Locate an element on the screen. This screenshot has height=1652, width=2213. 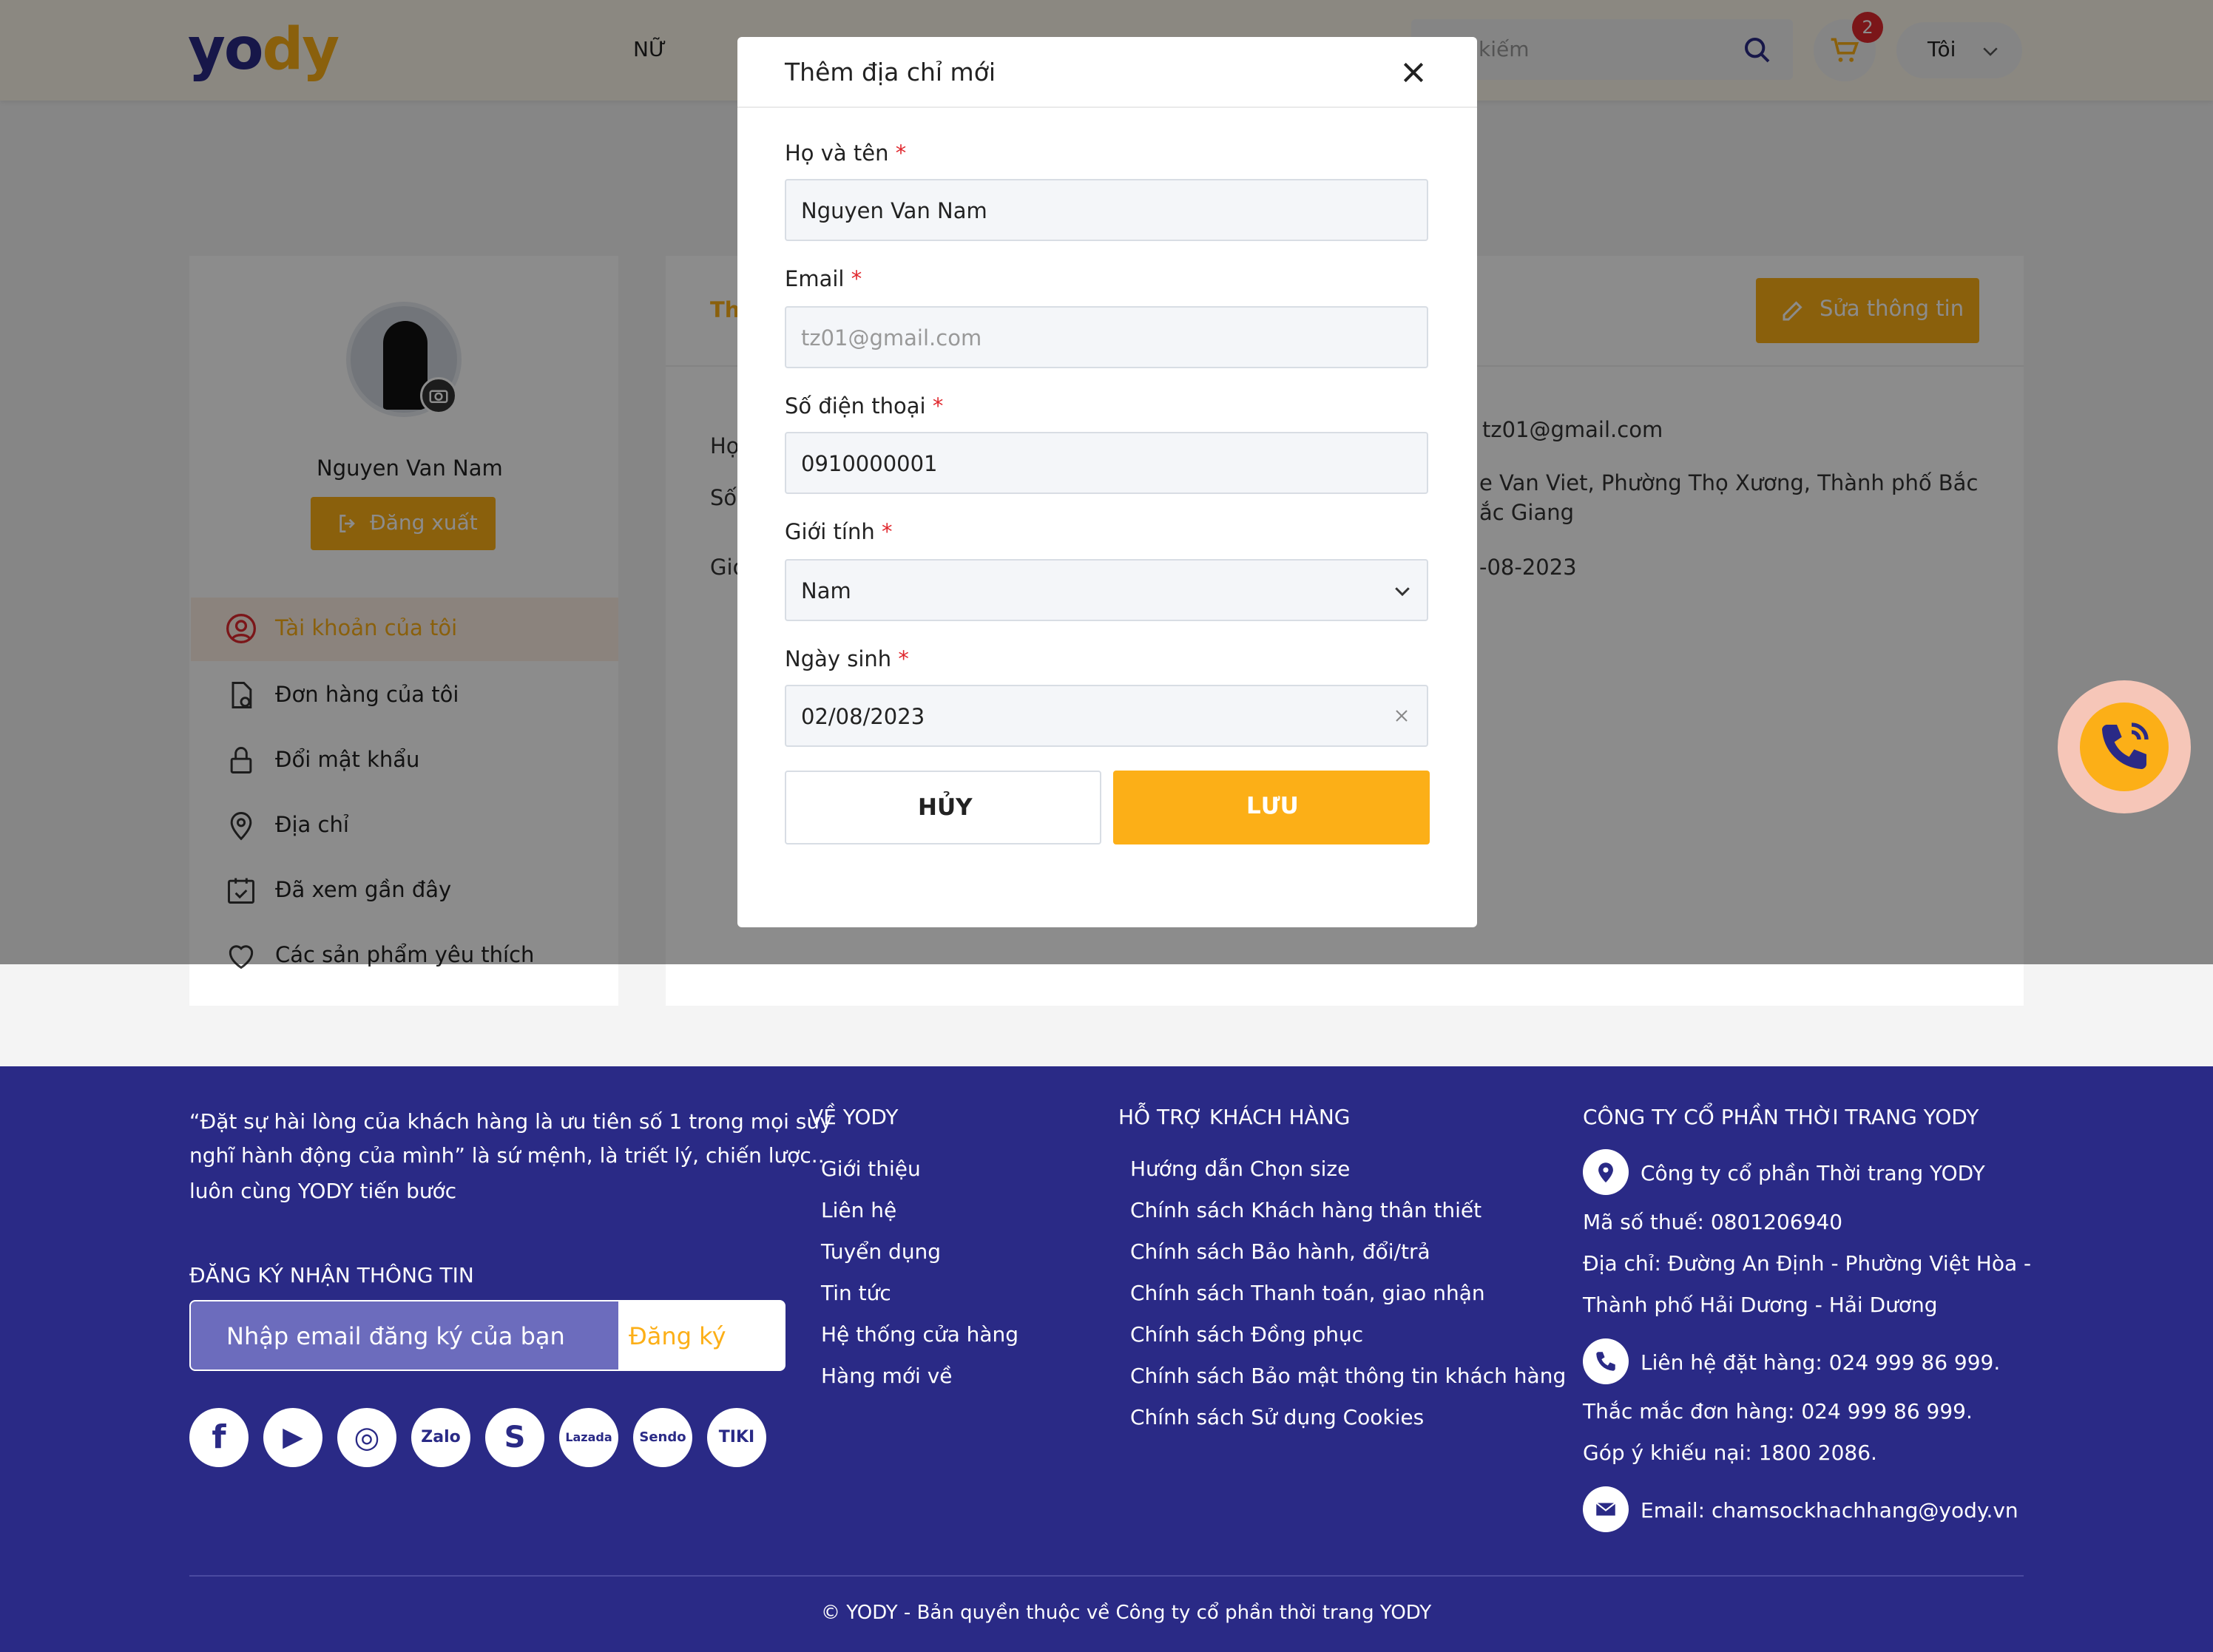
support-heading: HỖ TRỢ KHÁCH HÀNG is located at coordinates (1234, 1117).